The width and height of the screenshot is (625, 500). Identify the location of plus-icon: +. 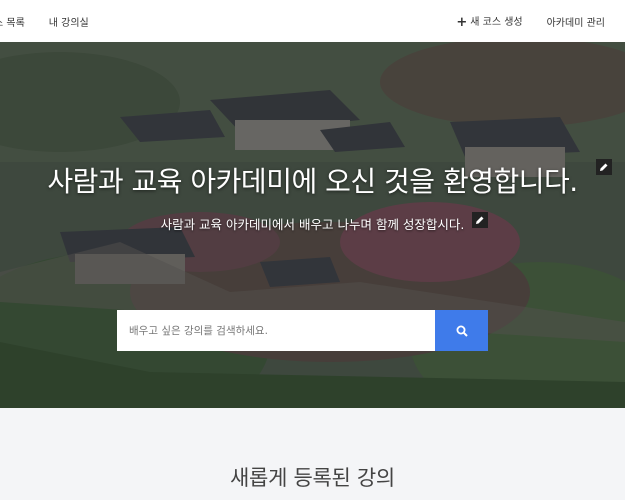
(462, 22).